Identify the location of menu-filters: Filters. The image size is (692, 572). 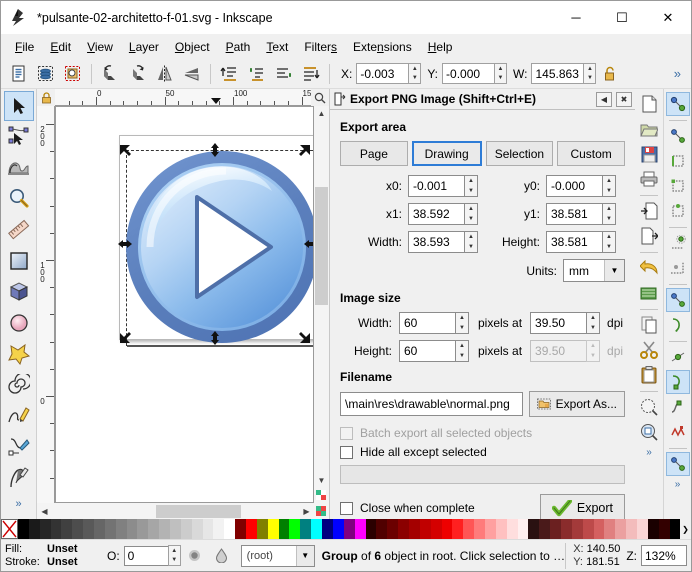
(320, 47).